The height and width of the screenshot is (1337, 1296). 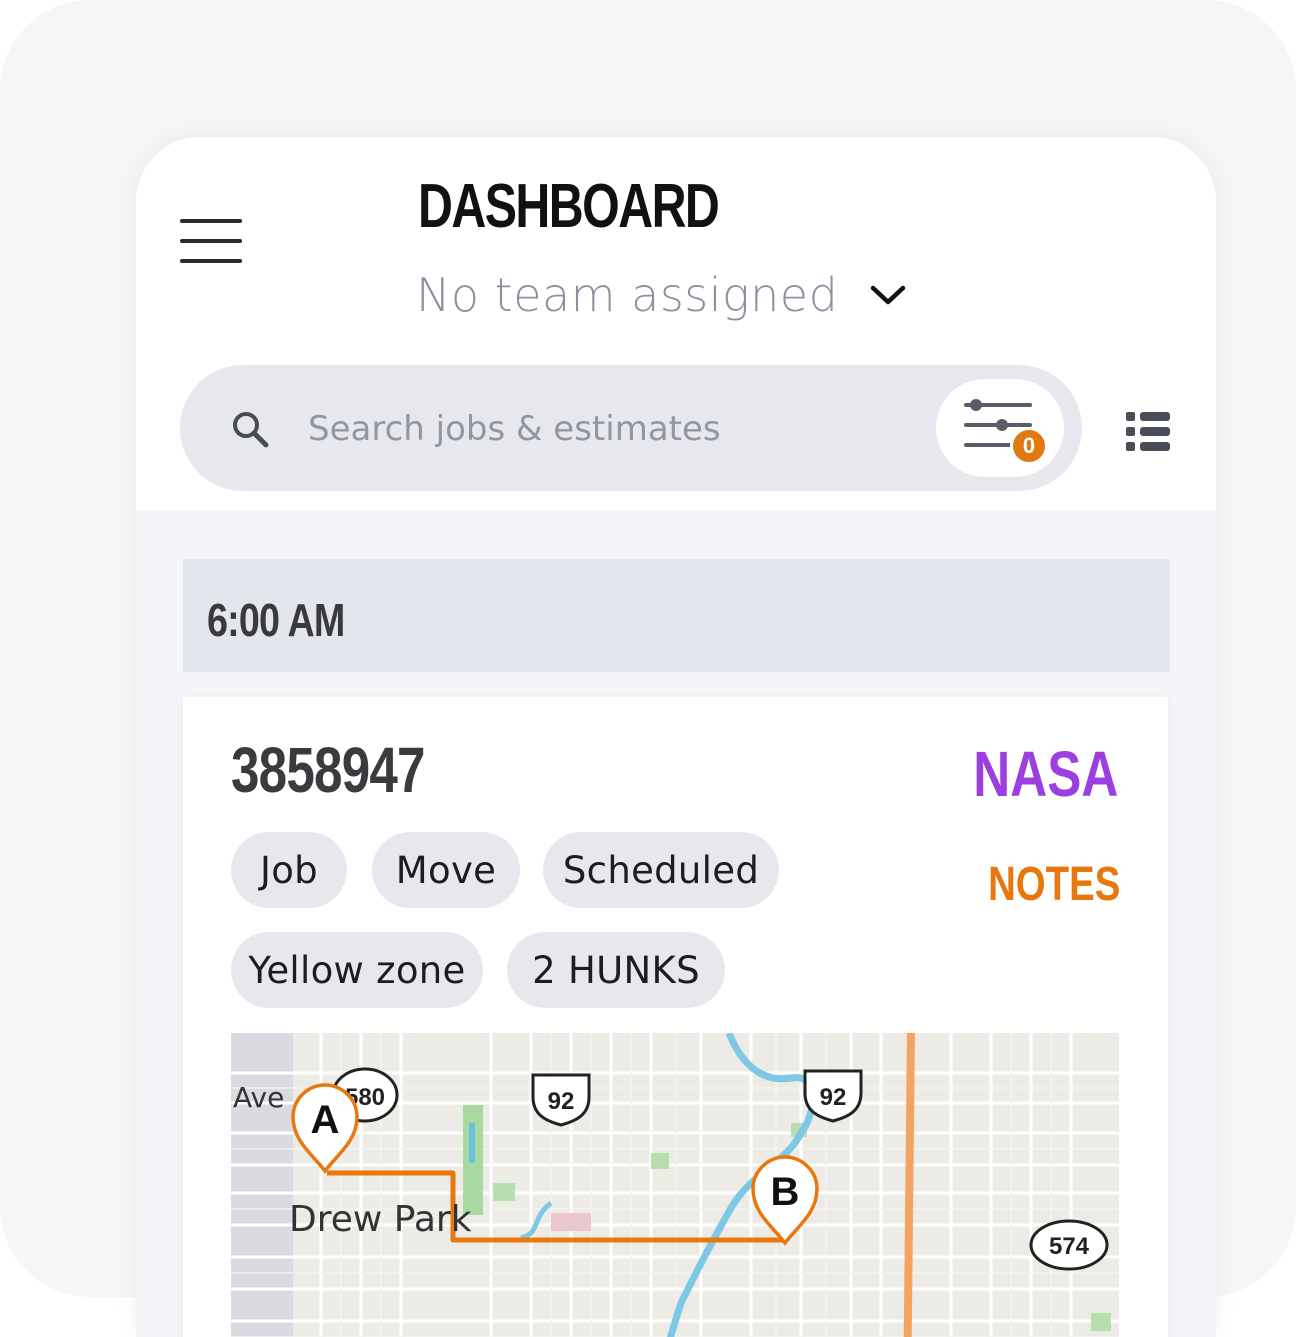 I want to click on tag-chip: Yellow zone, so click(x=357, y=970).